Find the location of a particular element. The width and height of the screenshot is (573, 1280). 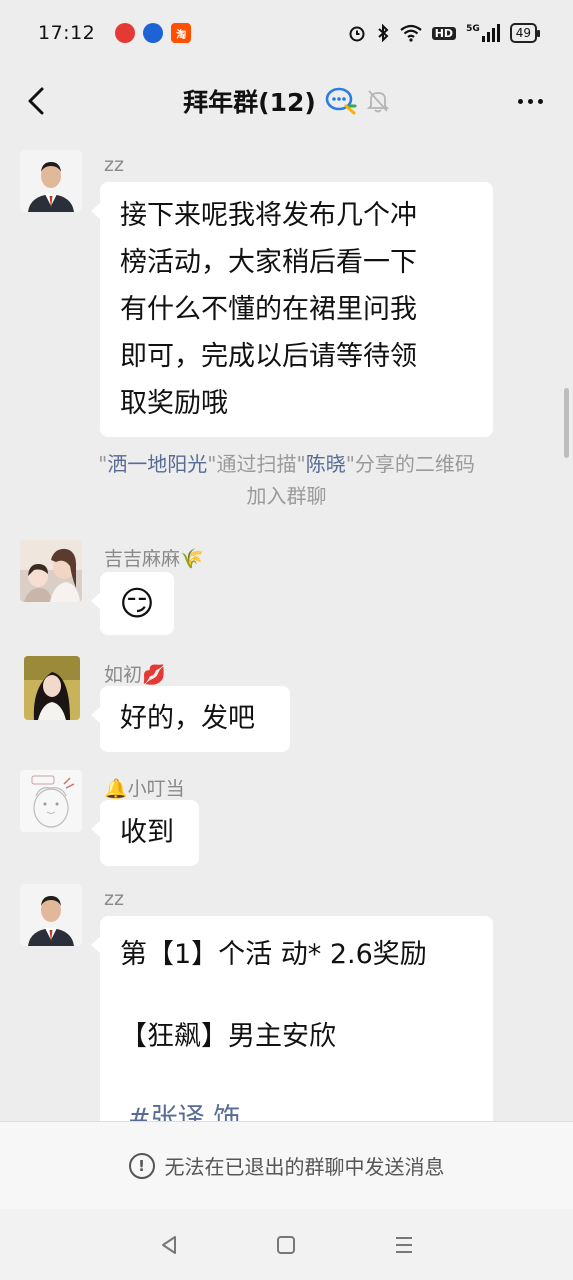

triangle-back-icon is located at coordinates (168, 1244).